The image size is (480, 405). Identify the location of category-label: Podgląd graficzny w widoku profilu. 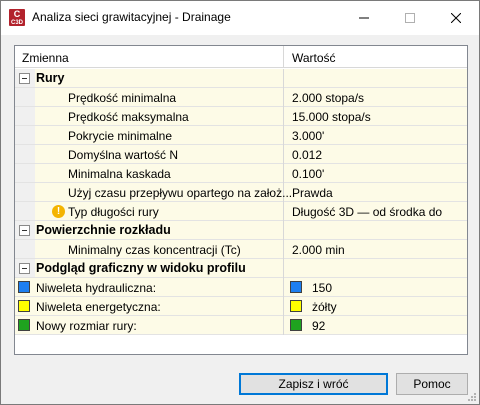
(141, 268).